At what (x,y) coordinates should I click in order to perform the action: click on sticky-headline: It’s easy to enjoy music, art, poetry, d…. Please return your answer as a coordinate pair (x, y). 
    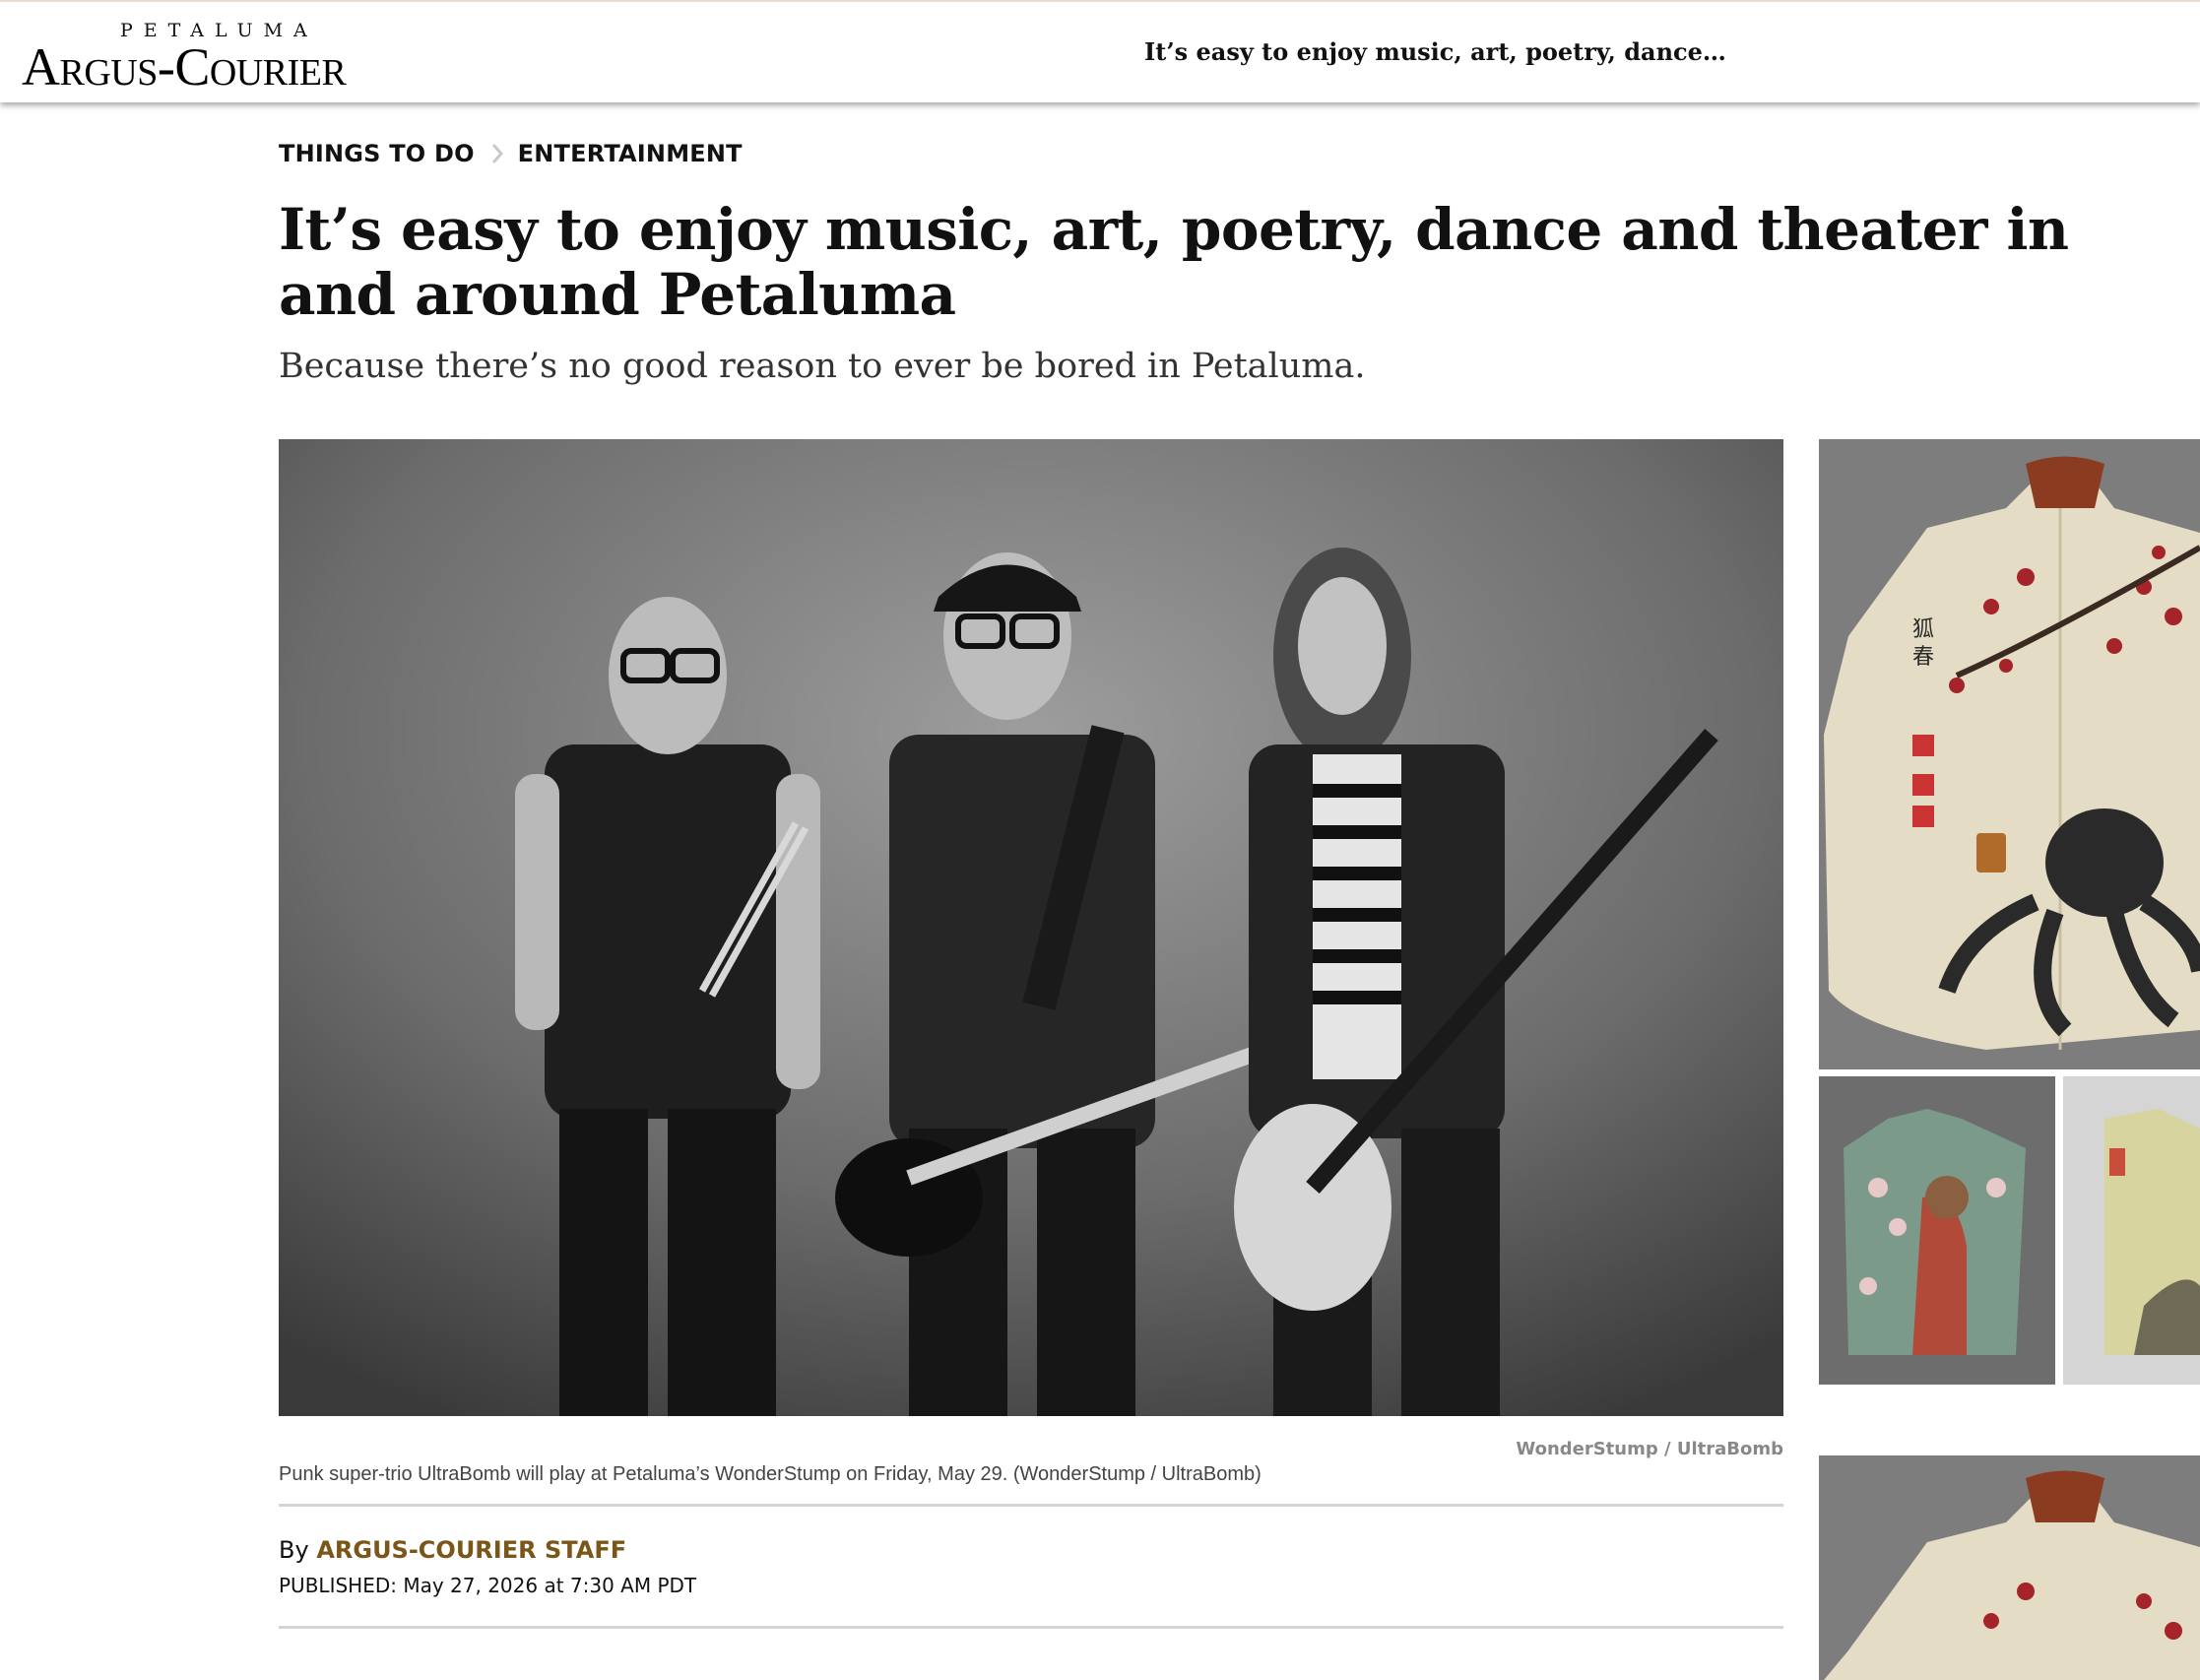
    Looking at the image, I should click on (1435, 51).